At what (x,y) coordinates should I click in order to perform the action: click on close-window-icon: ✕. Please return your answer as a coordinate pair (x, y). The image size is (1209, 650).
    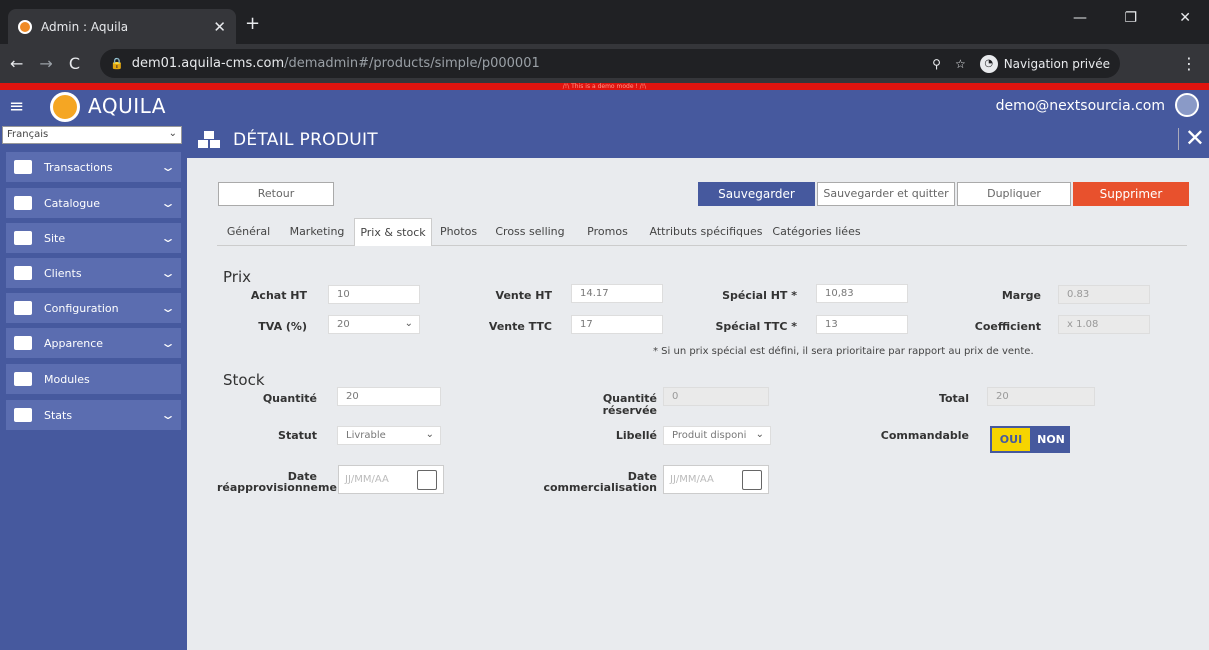
    Looking at the image, I should click on (1185, 18).